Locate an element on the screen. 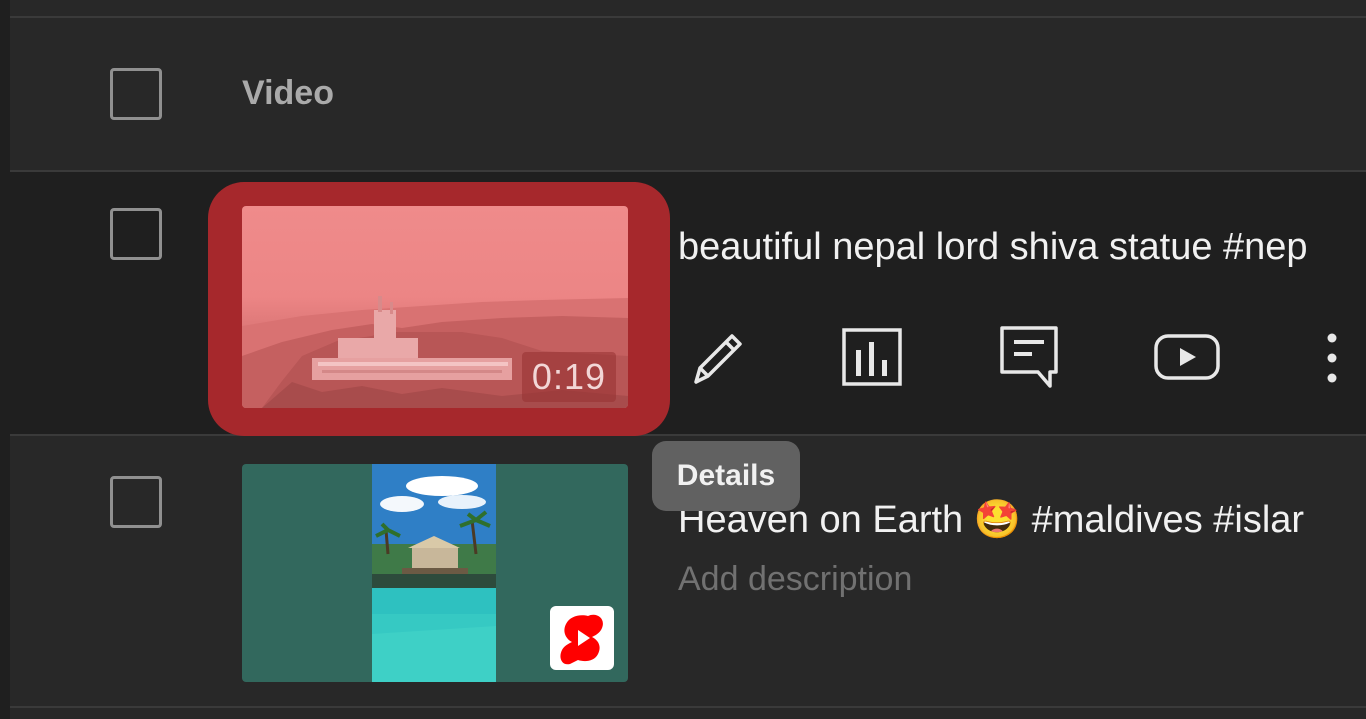 This screenshot has width=1366, height=719. thumbnail-image is located at coordinates (434, 573).